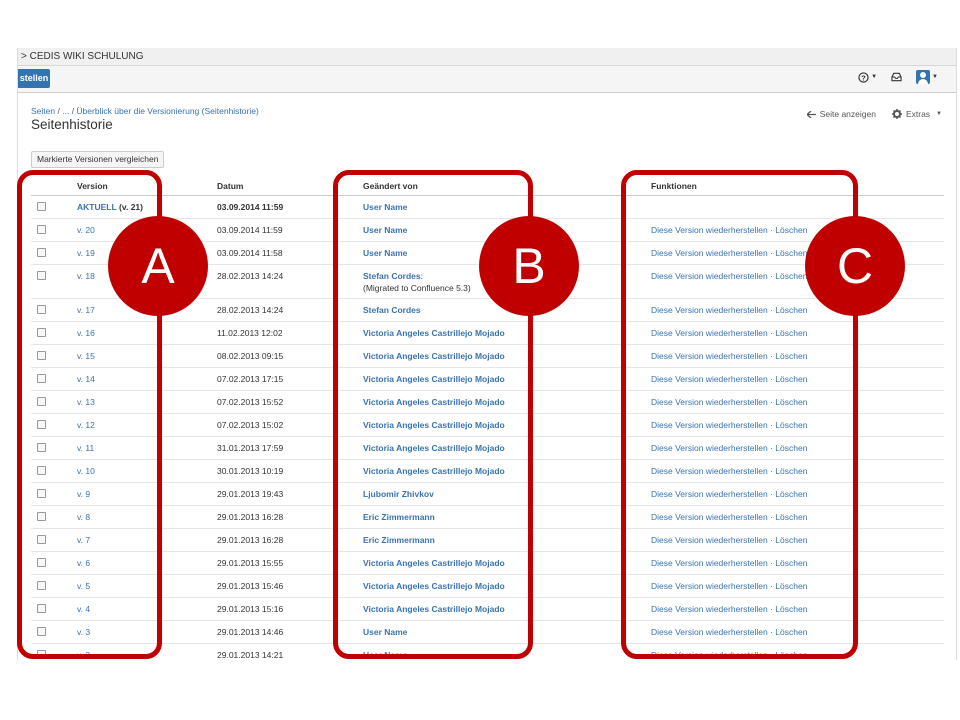  Describe the element at coordinates (158, 266) in the screenshot. I see `callout-badge-a: A` at that location.